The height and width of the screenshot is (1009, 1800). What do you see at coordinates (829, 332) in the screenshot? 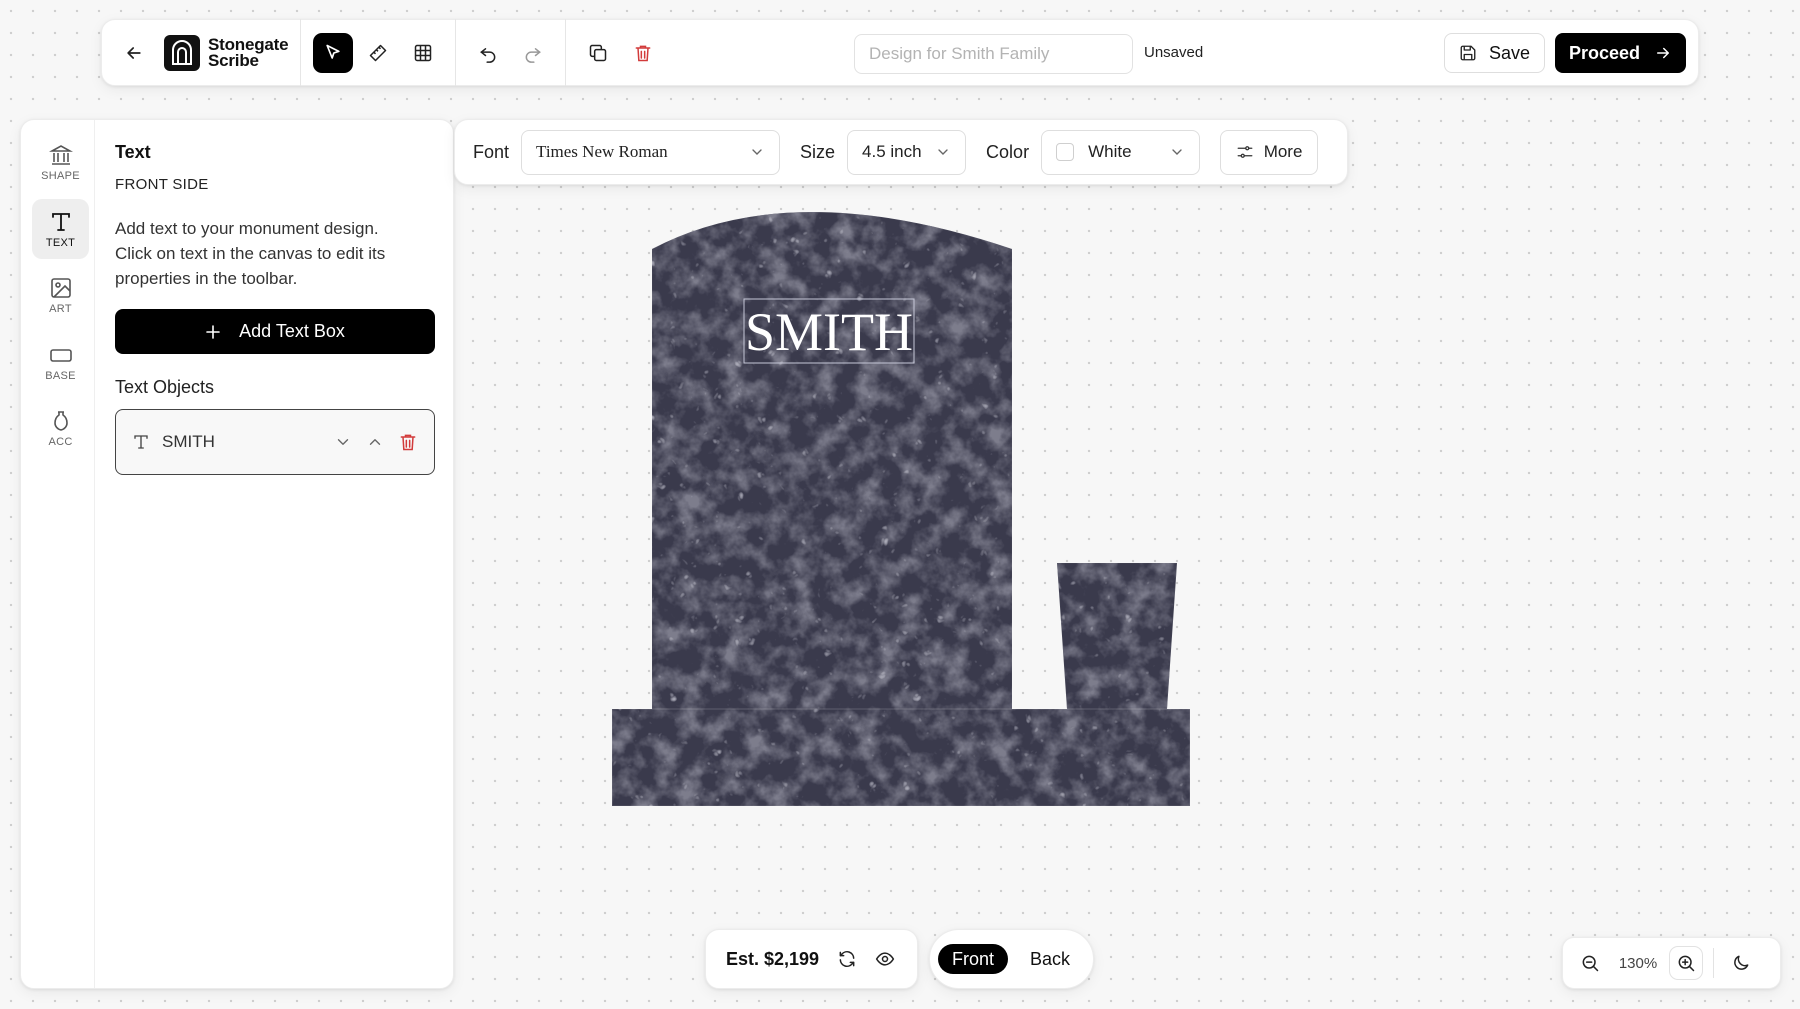
I see `inscription-text: SMITH` at bounding box center [829, 332].